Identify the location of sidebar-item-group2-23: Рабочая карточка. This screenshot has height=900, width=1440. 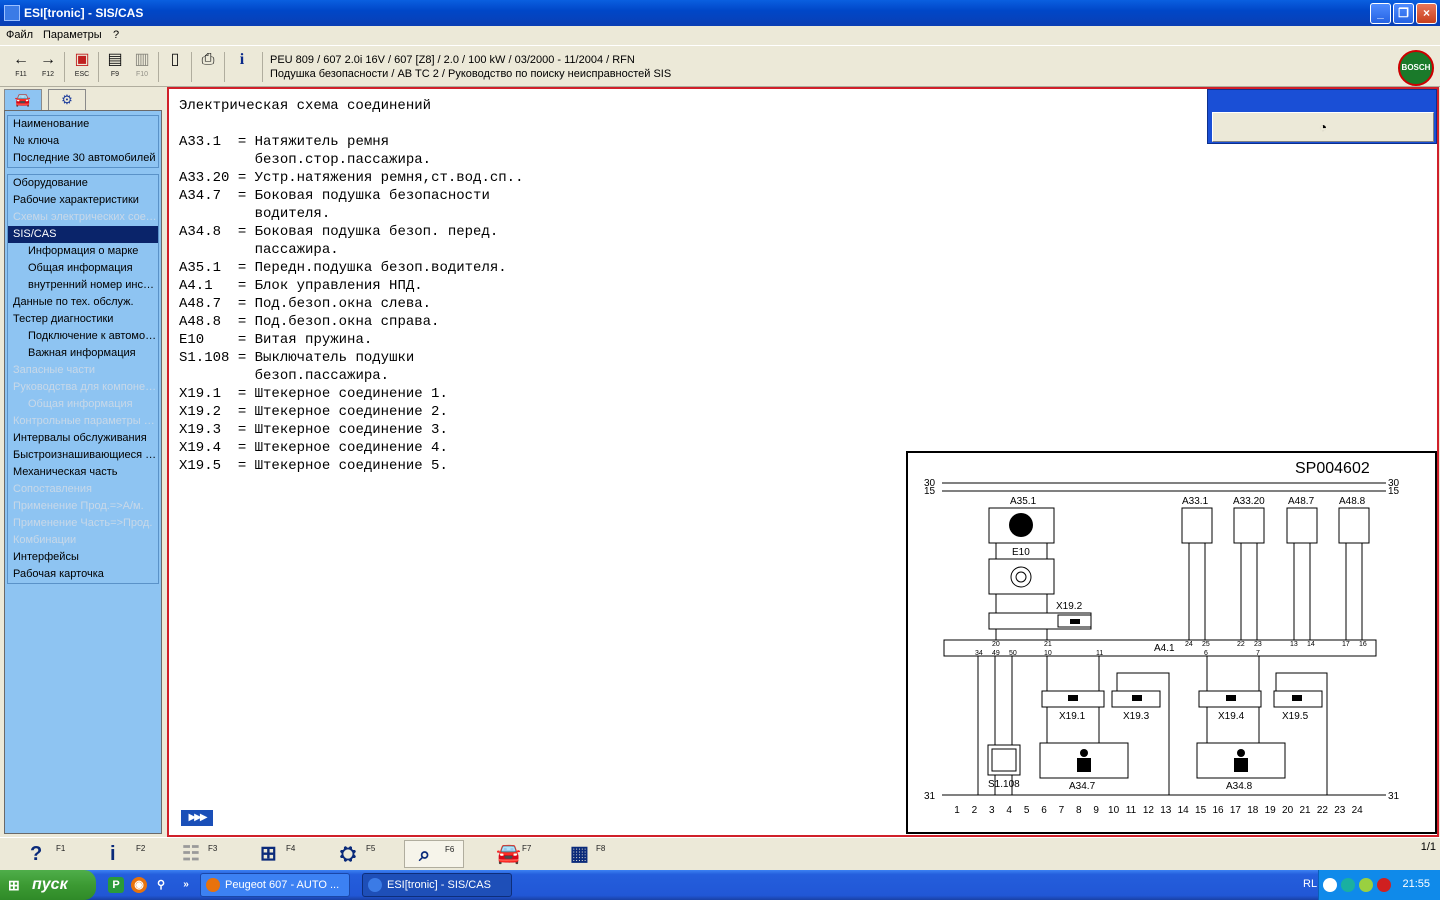
(83, 574).